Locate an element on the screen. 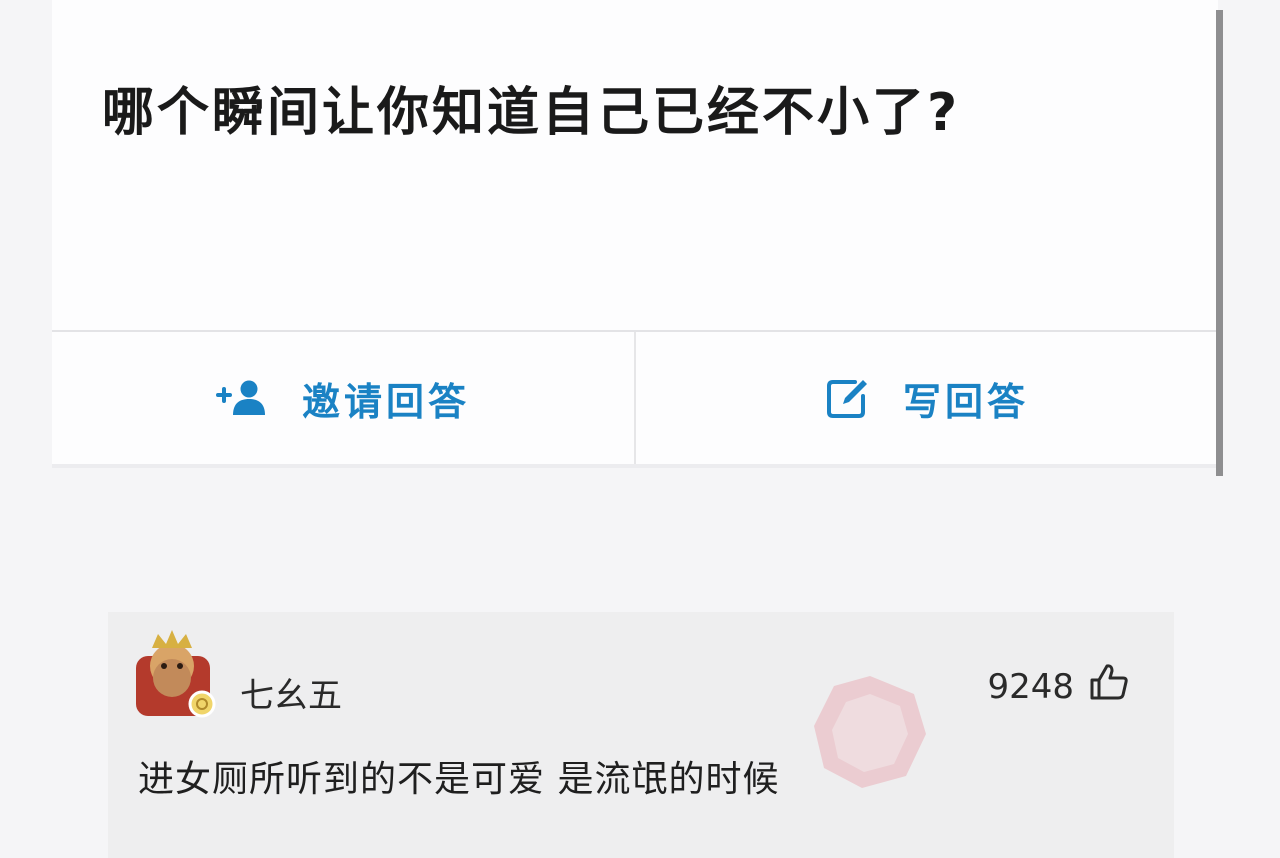 This screenshot has height=858, width=1280. invite-answer-label: 邀请回答 is located at coordinates (385, 401).